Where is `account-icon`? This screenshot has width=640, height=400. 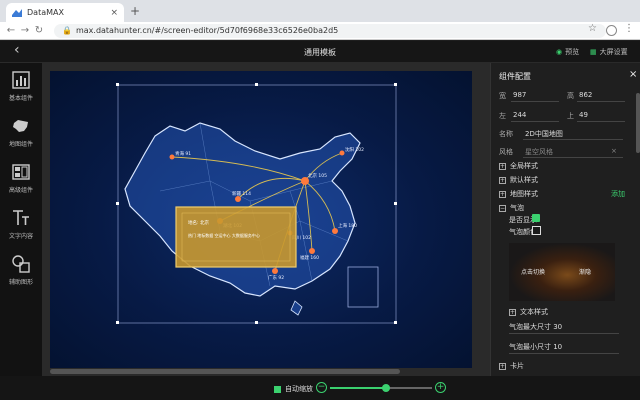 account-icon is located at coordinates (611, 30).